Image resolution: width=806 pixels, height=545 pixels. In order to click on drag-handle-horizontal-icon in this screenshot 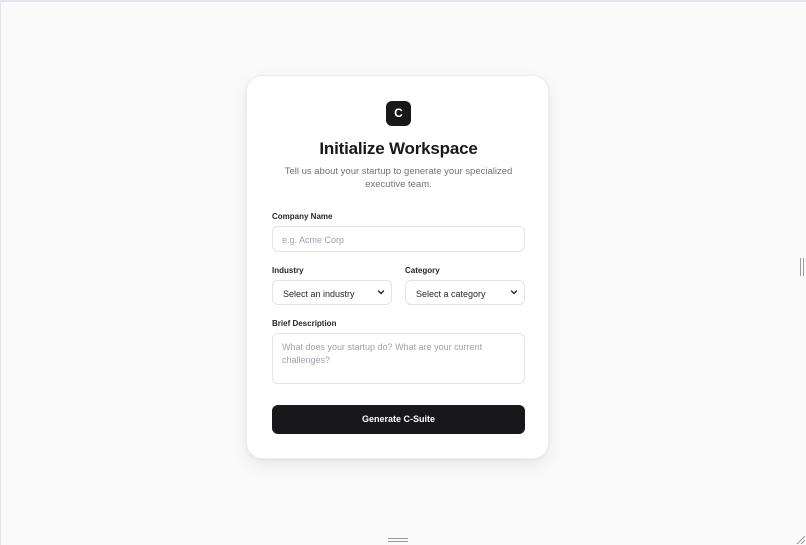, I will do `click(398, 540)`.